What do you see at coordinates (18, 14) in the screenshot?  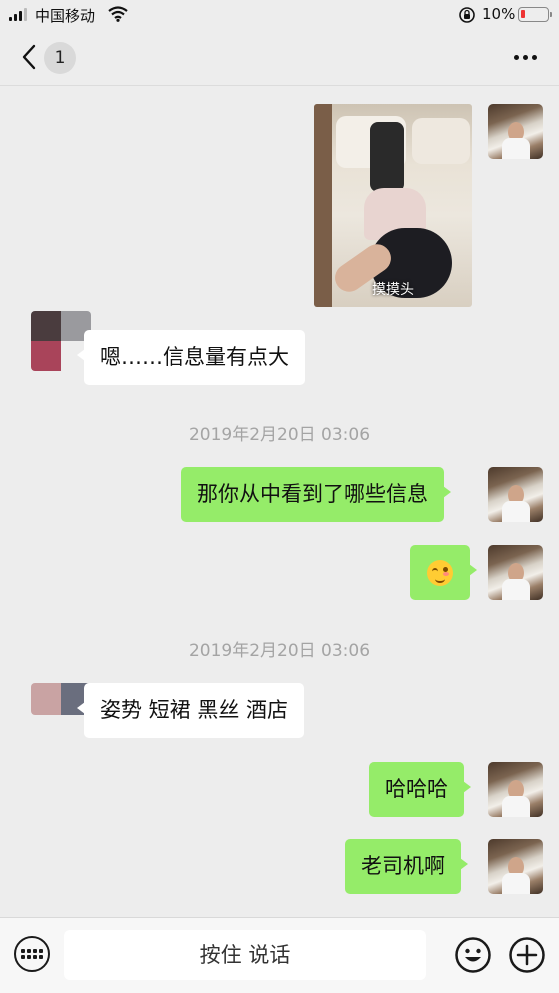 I see `signal-icon` at bounding box center [18, 14].